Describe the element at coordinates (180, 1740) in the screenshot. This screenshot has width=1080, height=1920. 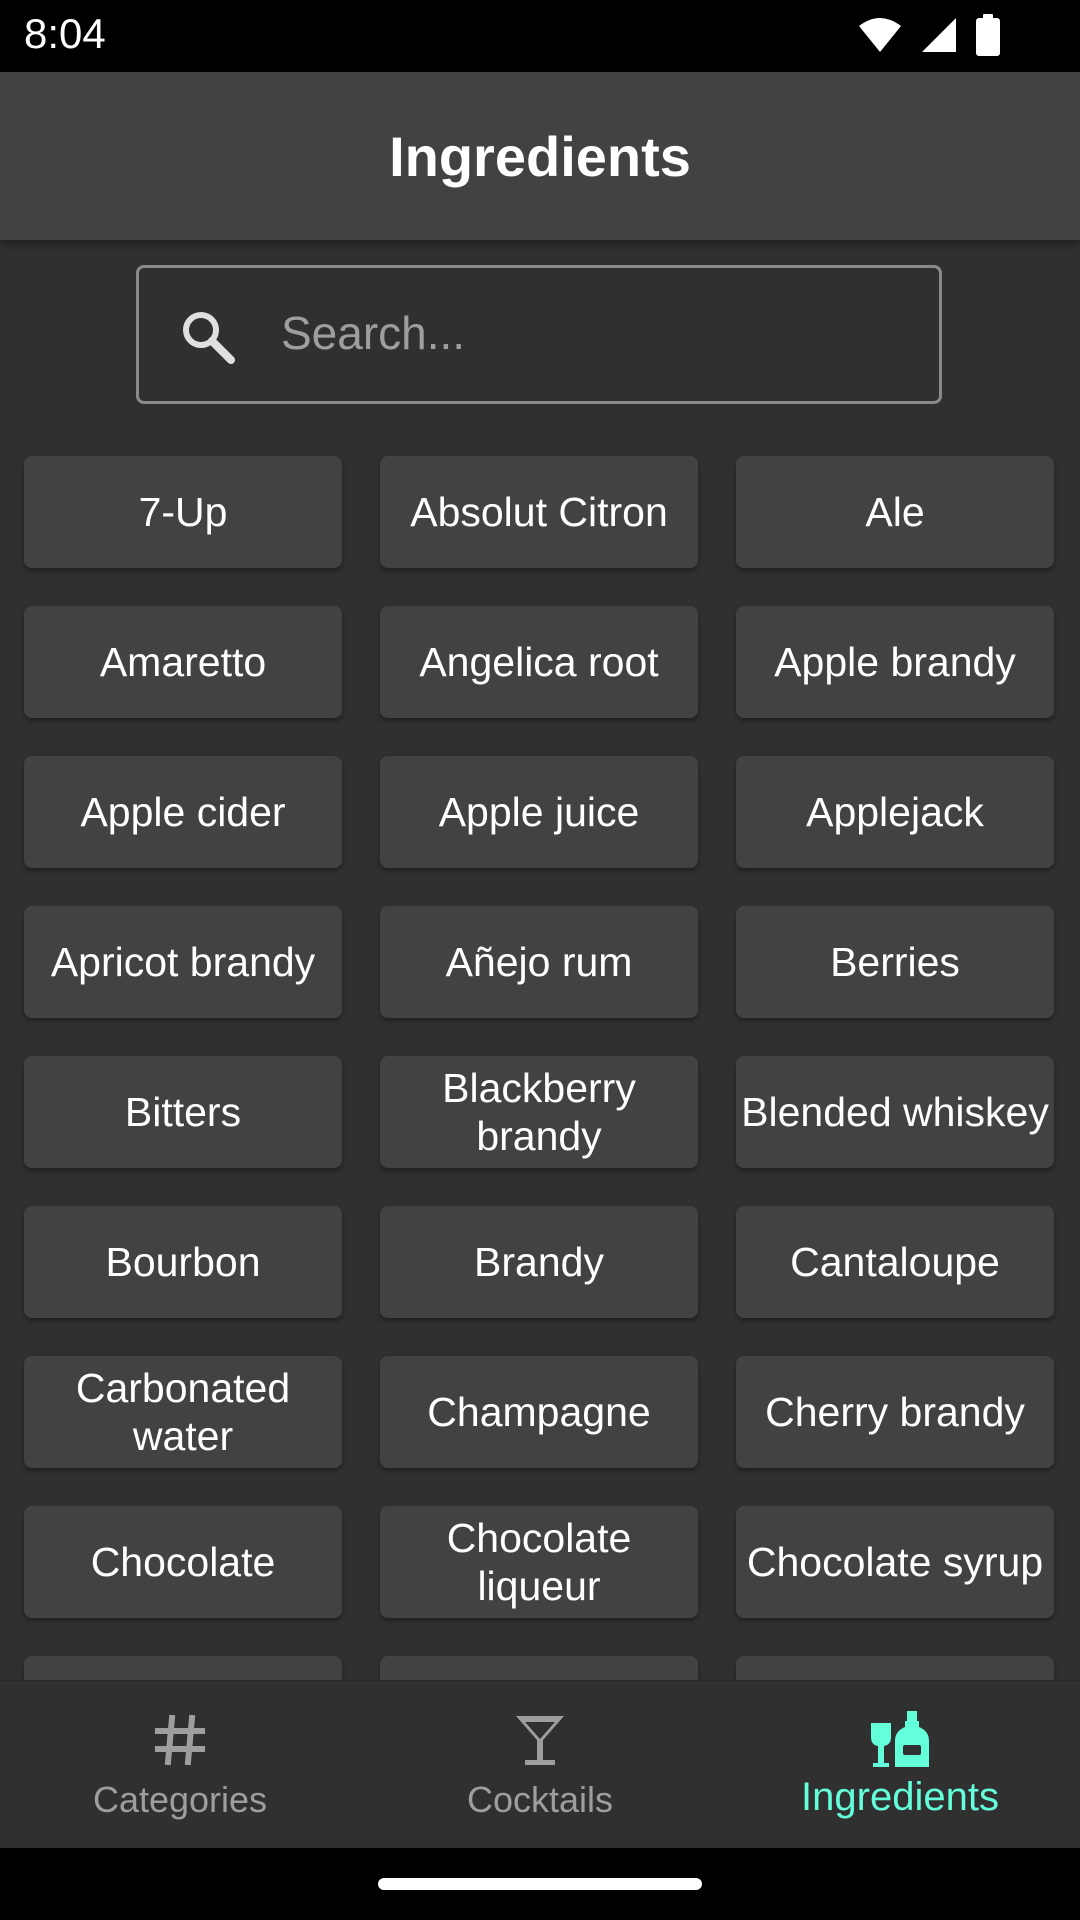
I see `hash-icon` at that location.